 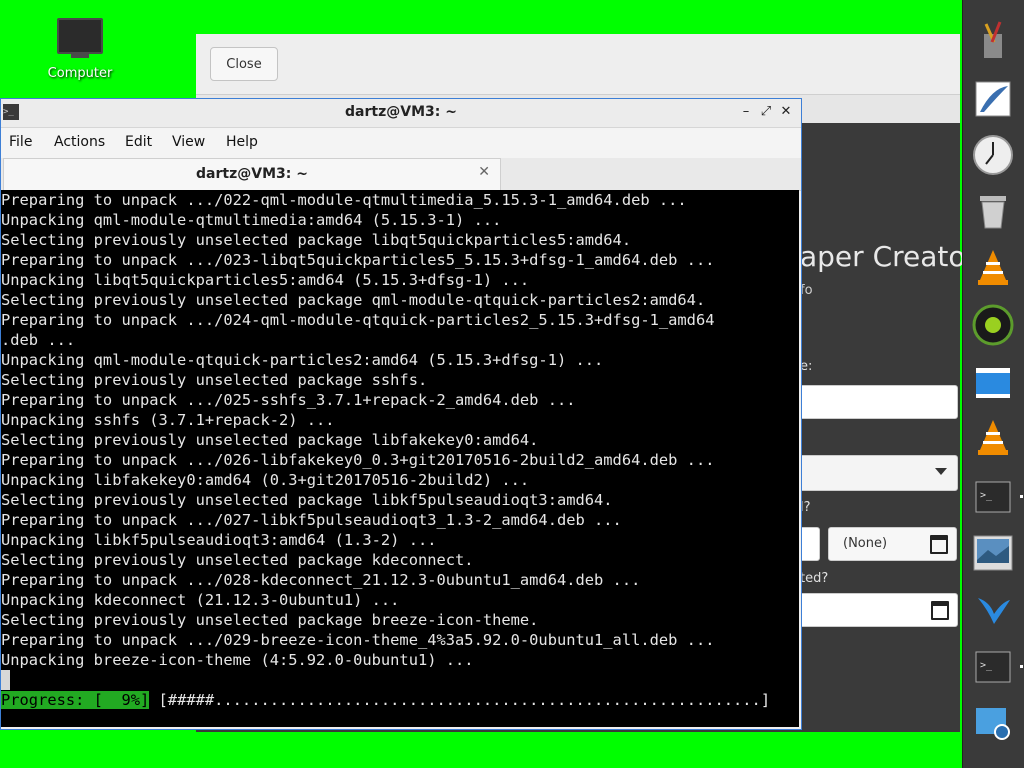 I want to click on desktop-icon-computer: Computer, so click(x=80, y=47).